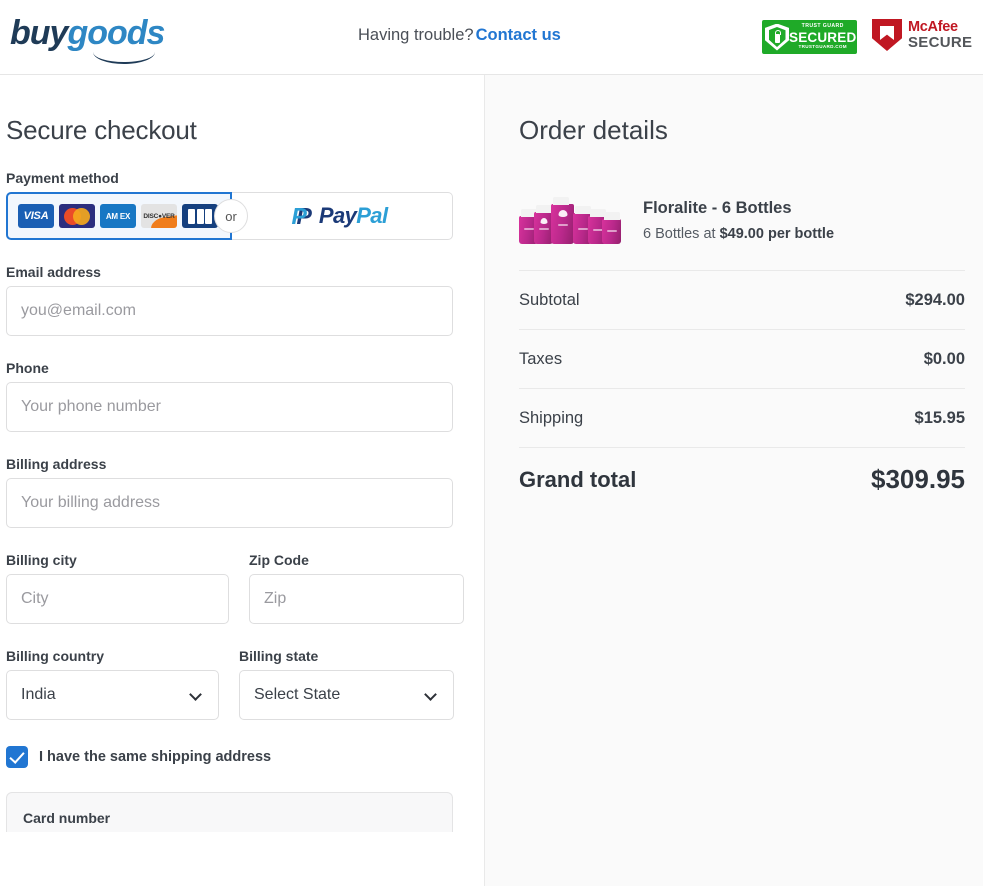  Describe the element at coordinates (939, 417) in the screenshot. I see `shipping-value: $15.95` at that location.